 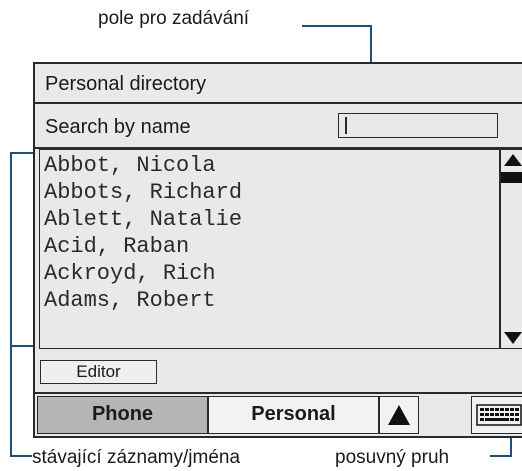 I want to click on callout-input-field-label: pole pro zadávání, so click(x=174, y=18).